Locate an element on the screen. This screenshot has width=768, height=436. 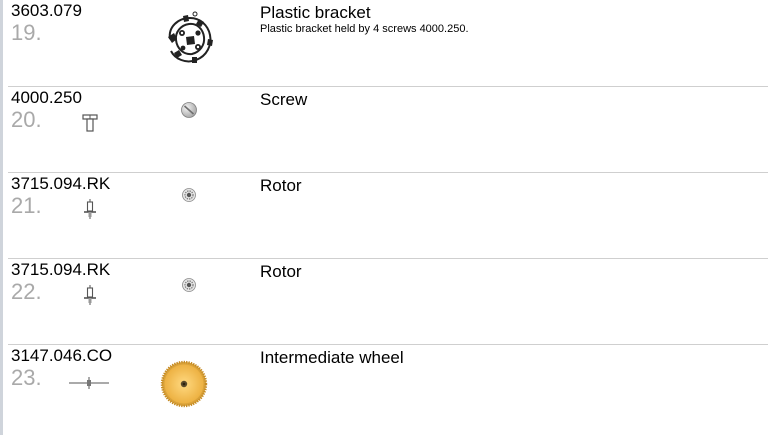
plastic-bracket-icon is located at coordinates (190, 37).